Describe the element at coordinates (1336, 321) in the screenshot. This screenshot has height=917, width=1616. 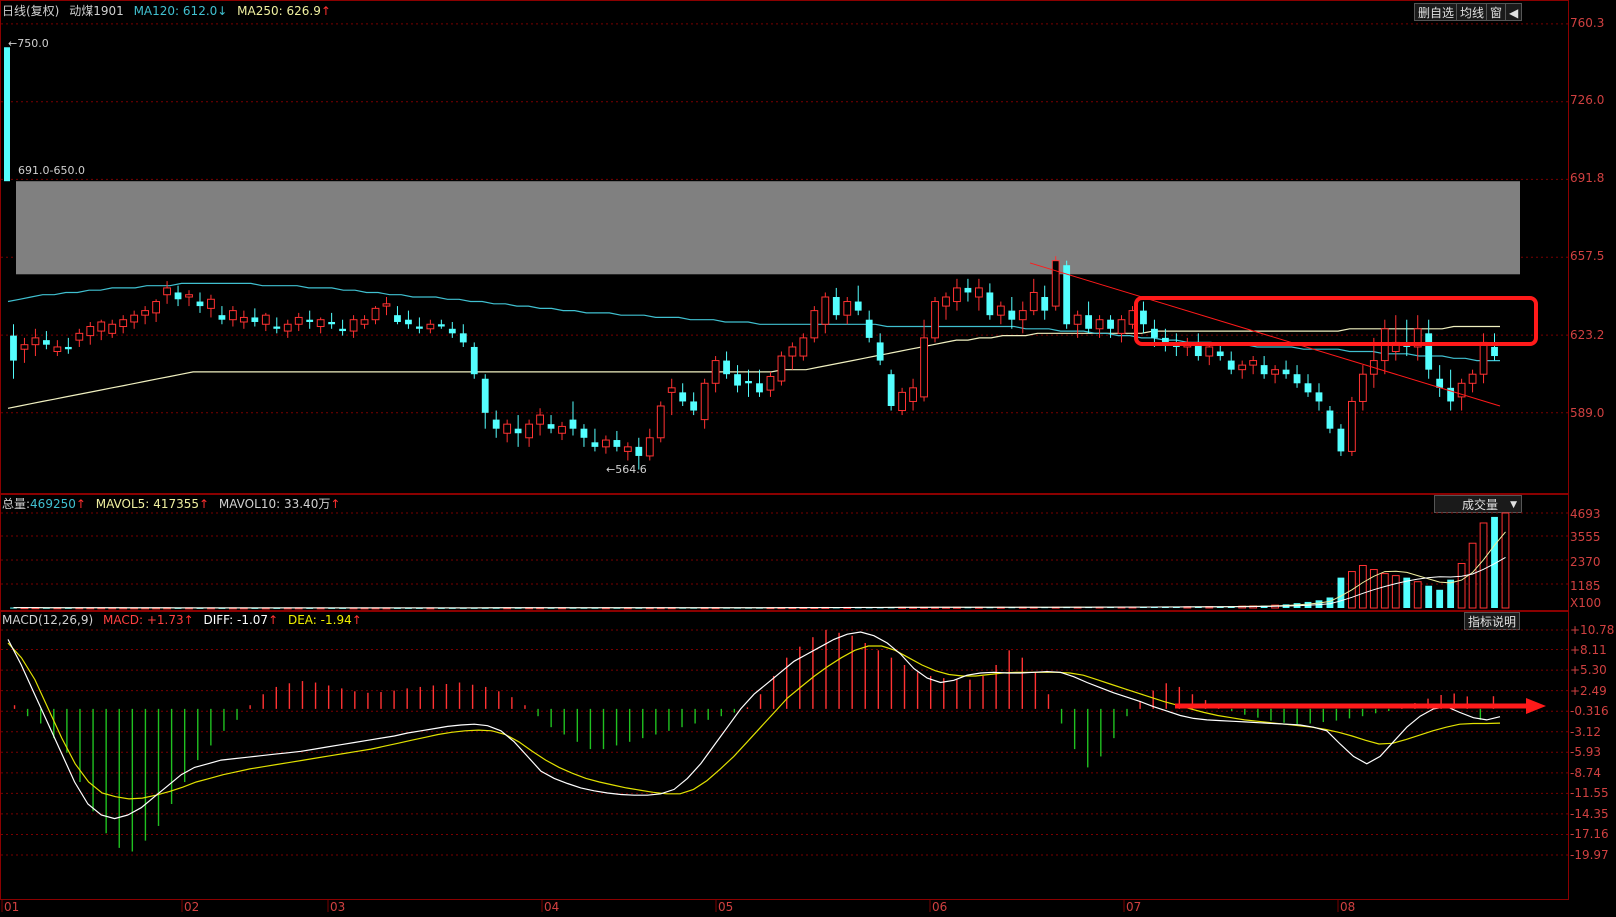
I see `highlight-box` at that location.